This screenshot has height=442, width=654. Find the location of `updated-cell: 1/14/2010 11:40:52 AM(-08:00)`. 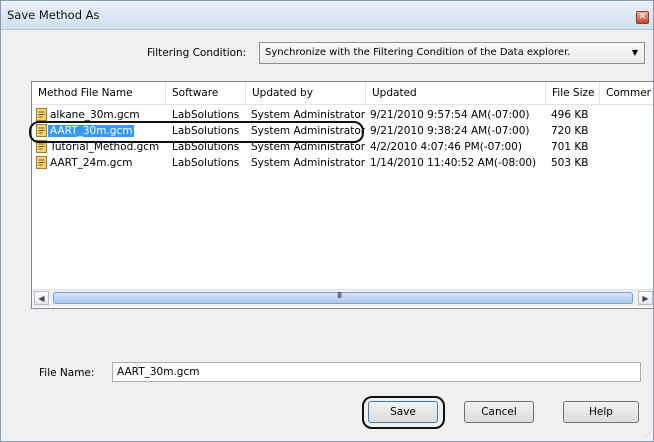

updated-cell: 1/14/2010 11:40:52 AM(-08:00) is located at coordinates (453, 163).